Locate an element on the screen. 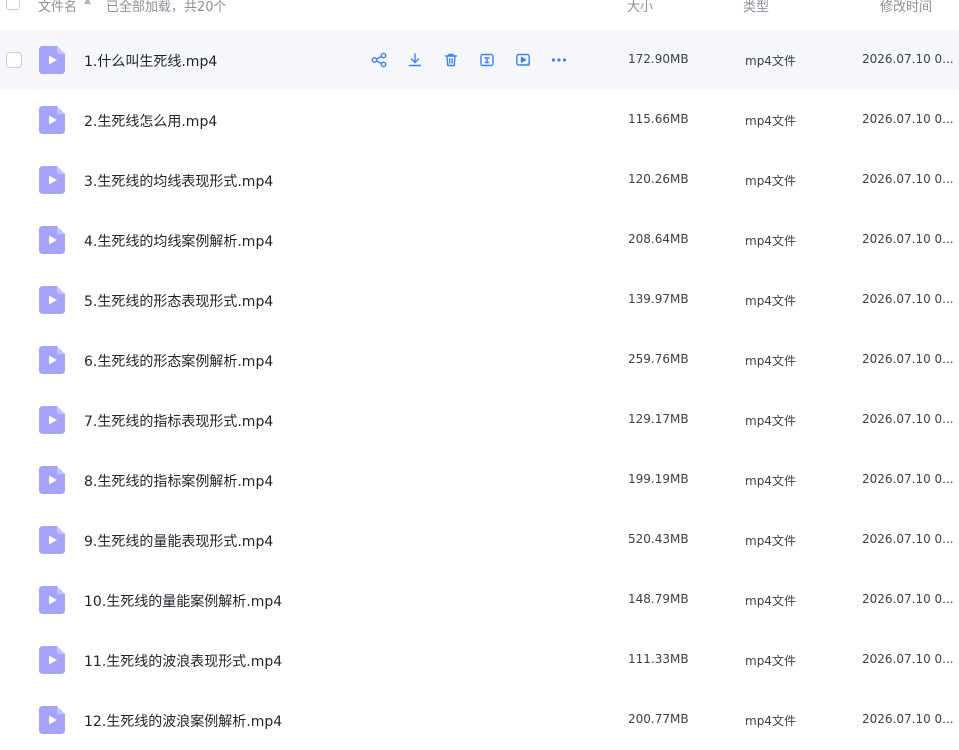 The image size is (959, 750). file-name: 8.生死线的指标案例解析.mp4 is located at coordinates (178, 481).